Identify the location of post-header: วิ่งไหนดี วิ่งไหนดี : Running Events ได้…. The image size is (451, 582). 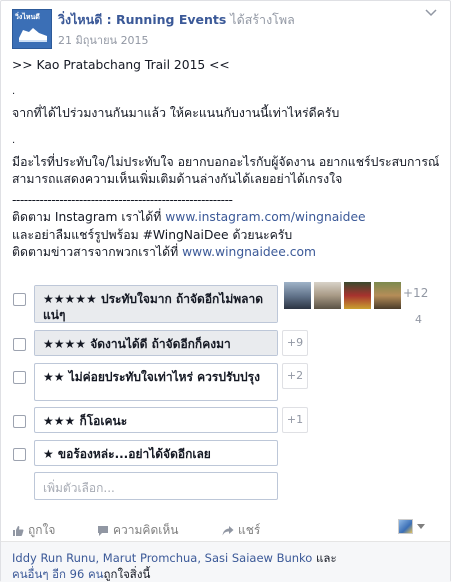
(226, 29).